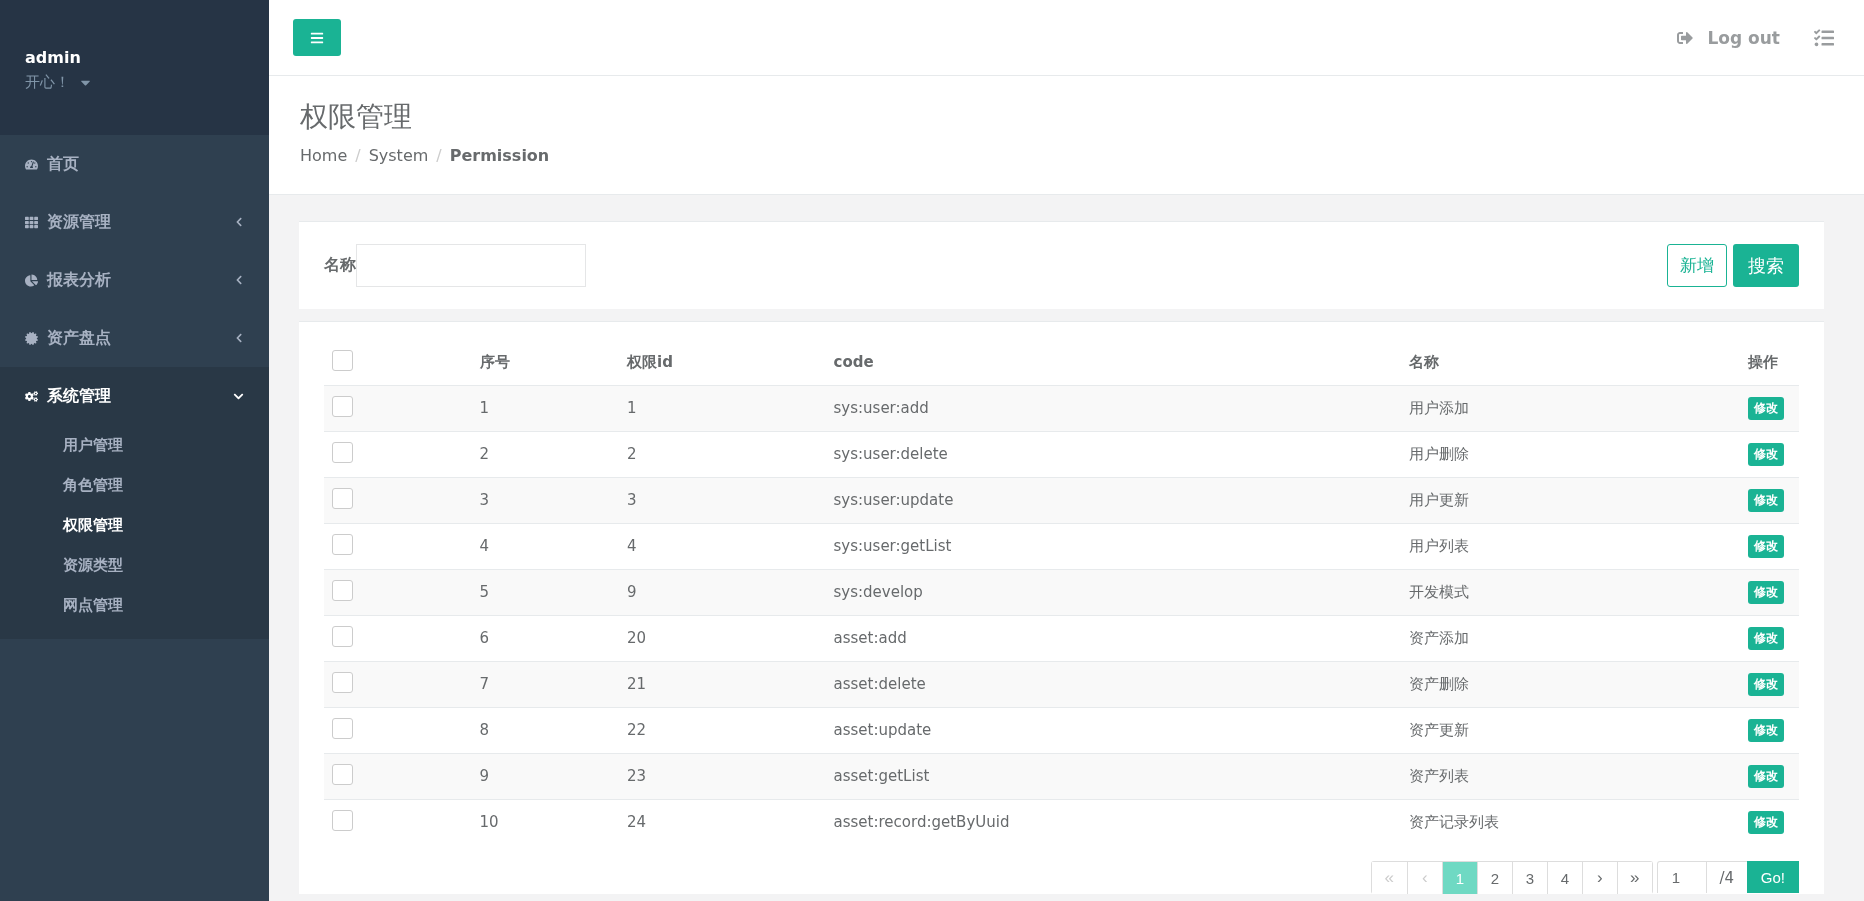 The width and height of the screenshot is (1864, 901). Describe the element at coordinates (853, 362) in the screenshot. I see `column-header: code` at that location.